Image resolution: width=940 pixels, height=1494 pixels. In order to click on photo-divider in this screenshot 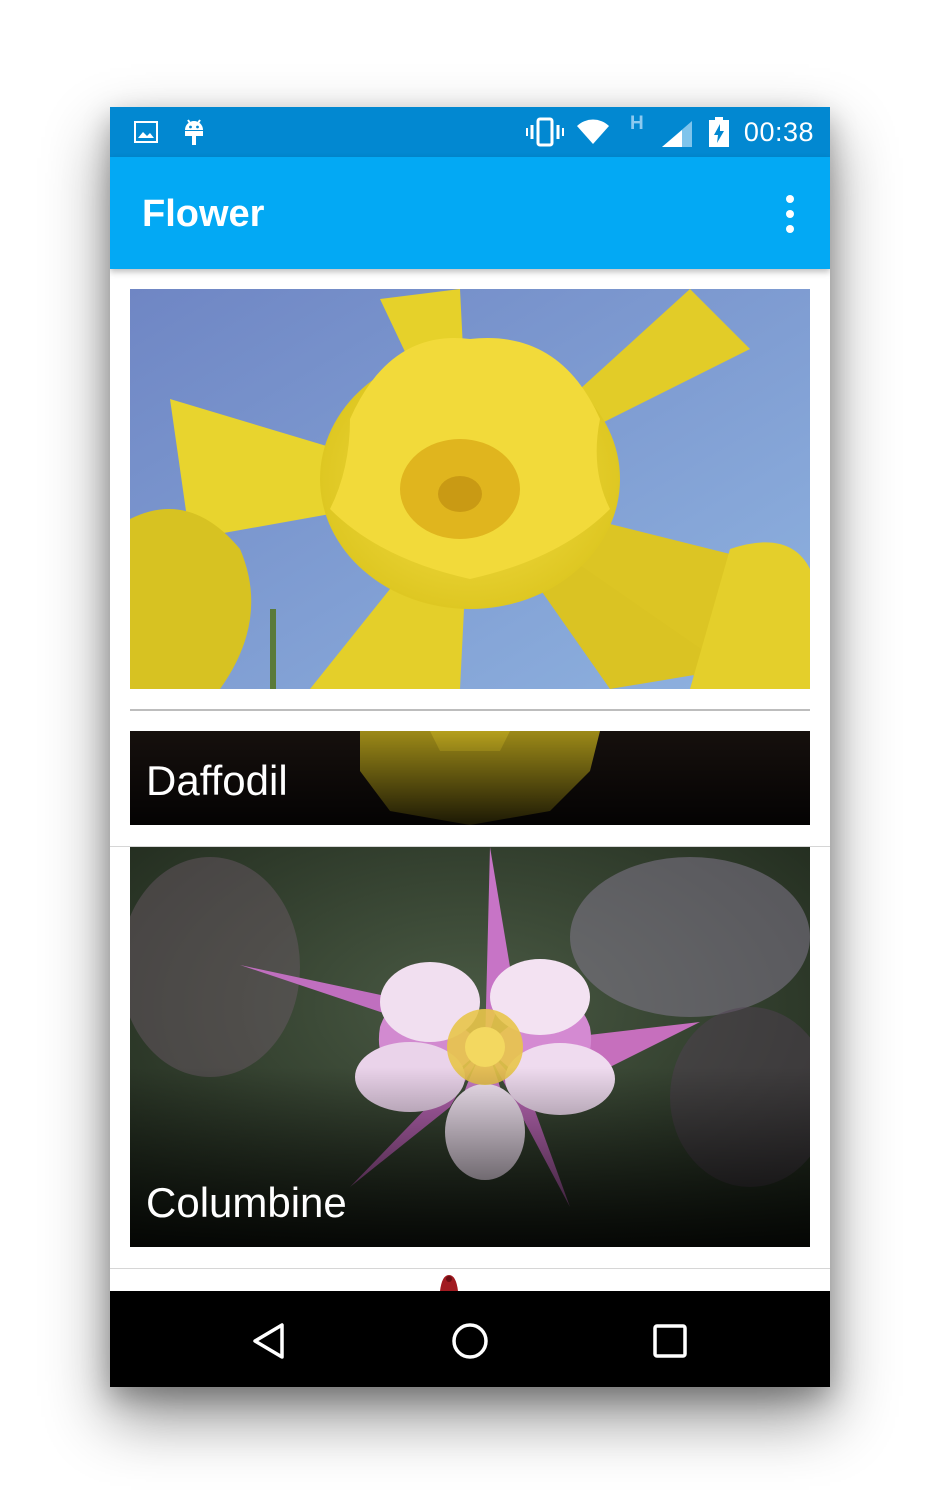, I will do `click(470, 710)`.